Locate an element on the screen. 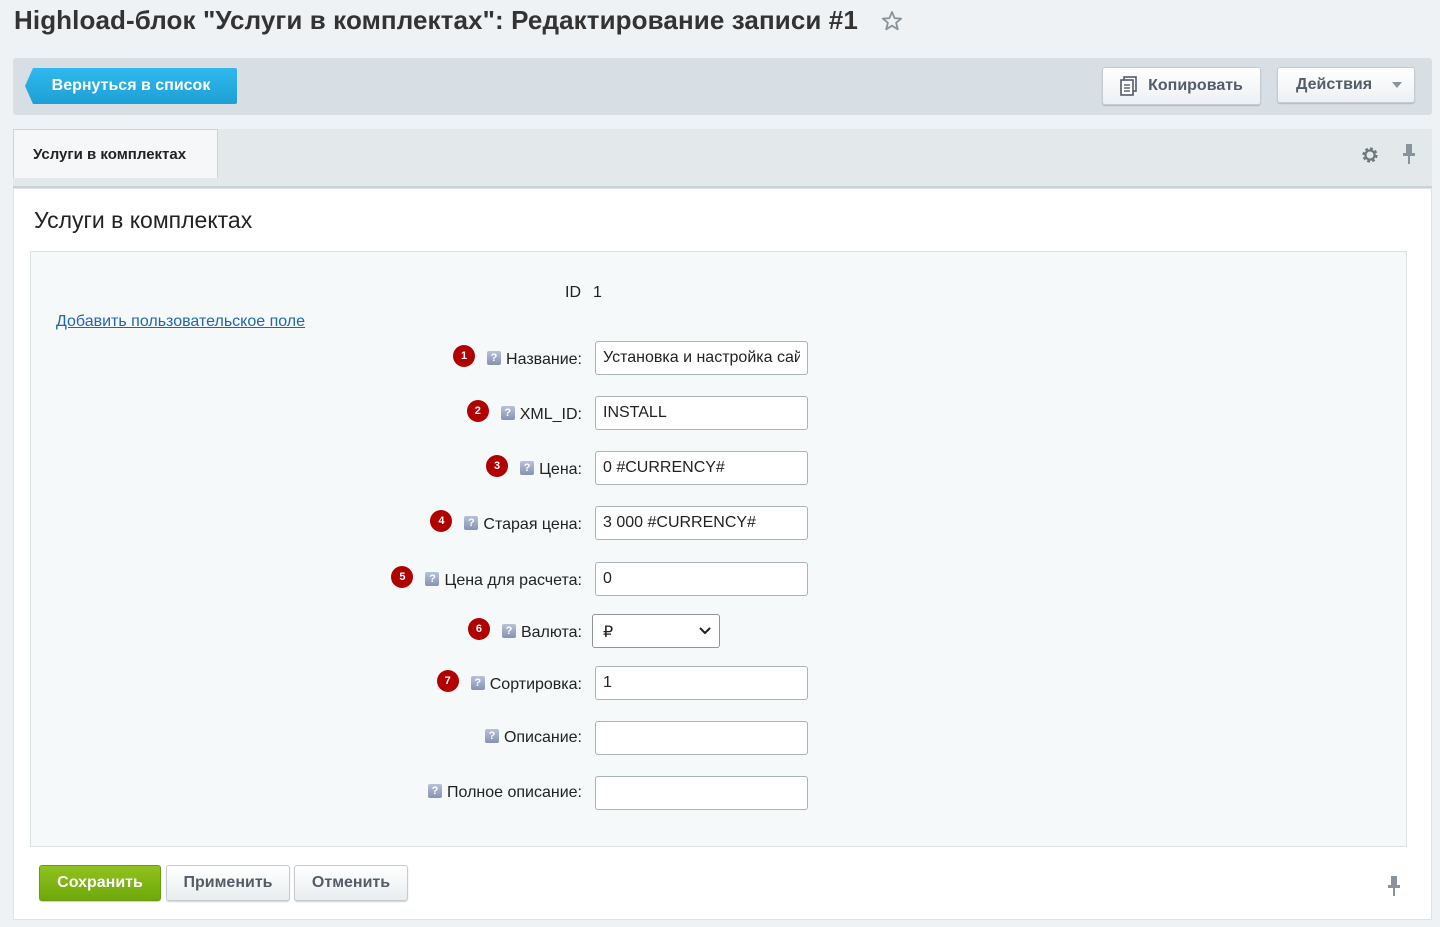 Image resolution: width=1440 pixels, height=927 pixels. copy-button: Копировать is located at coordinates (1181, 86).